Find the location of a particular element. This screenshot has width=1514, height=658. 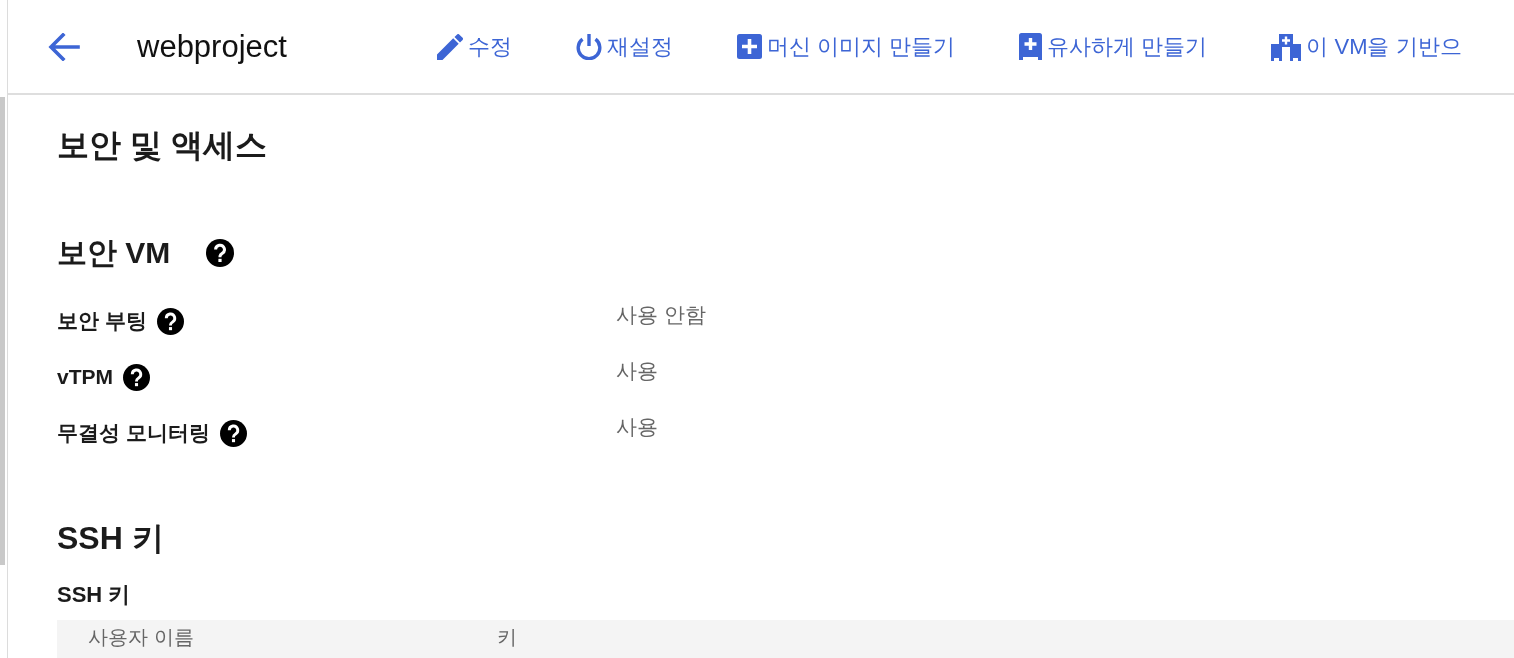

property-label: vTPM is located at coordinates (85, 377).